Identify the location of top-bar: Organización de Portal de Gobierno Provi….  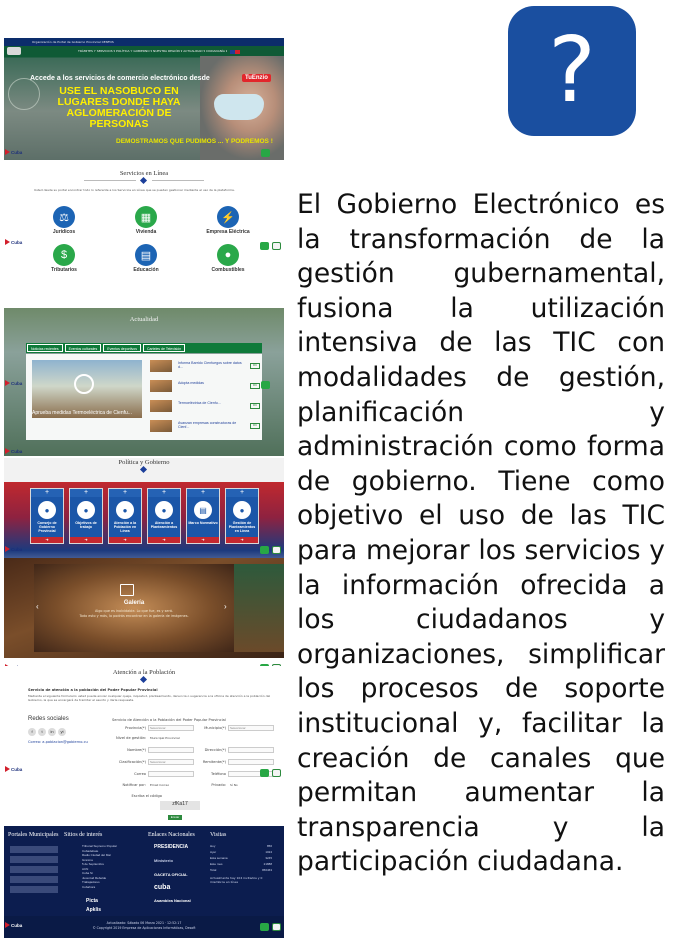
(144, 42).